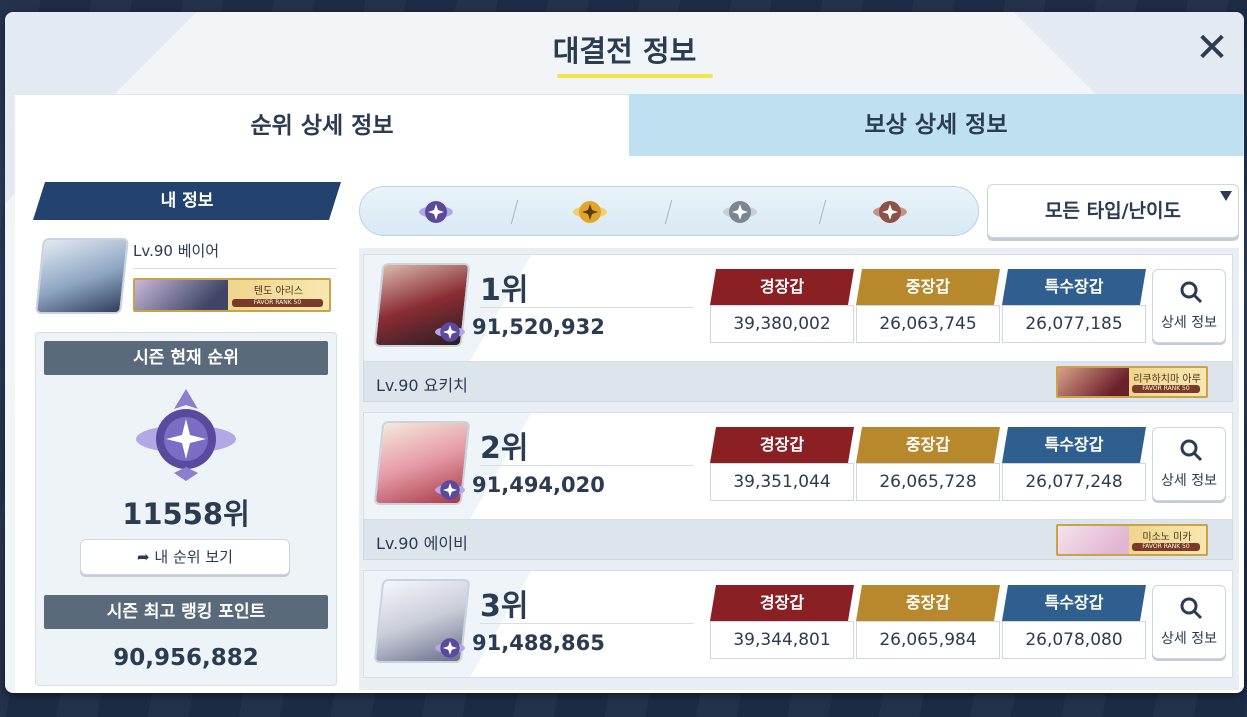 This screenshot has height=717, width=1247. I want to click on season-rank-header: 시즌 현재 순위, so click(186, 358).